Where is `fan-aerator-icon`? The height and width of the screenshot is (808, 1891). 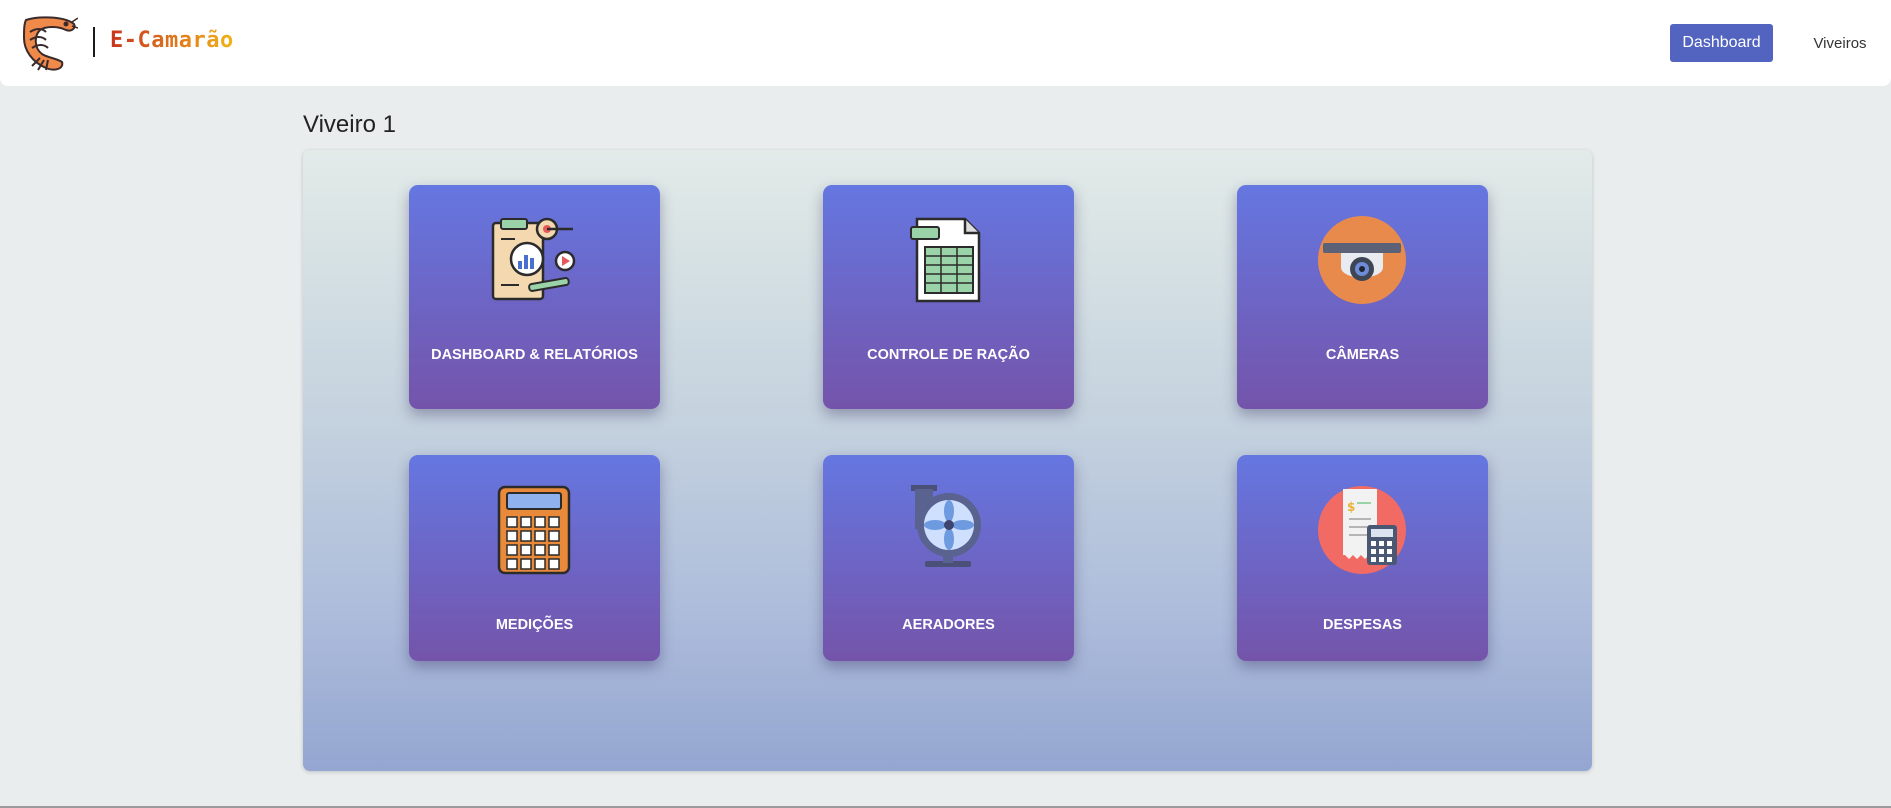 fan-aerator-icon is located at coordinates (946, 526).